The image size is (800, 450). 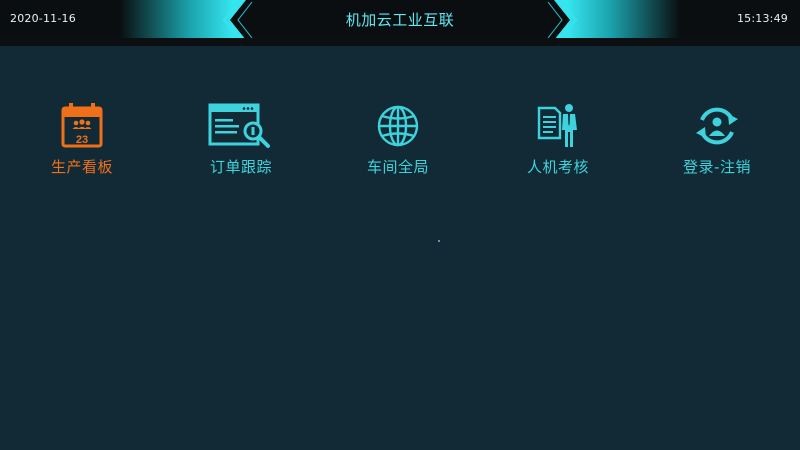 I want to click on menu-item-login-logout: 登录-注销, so click(x=717, y=143).